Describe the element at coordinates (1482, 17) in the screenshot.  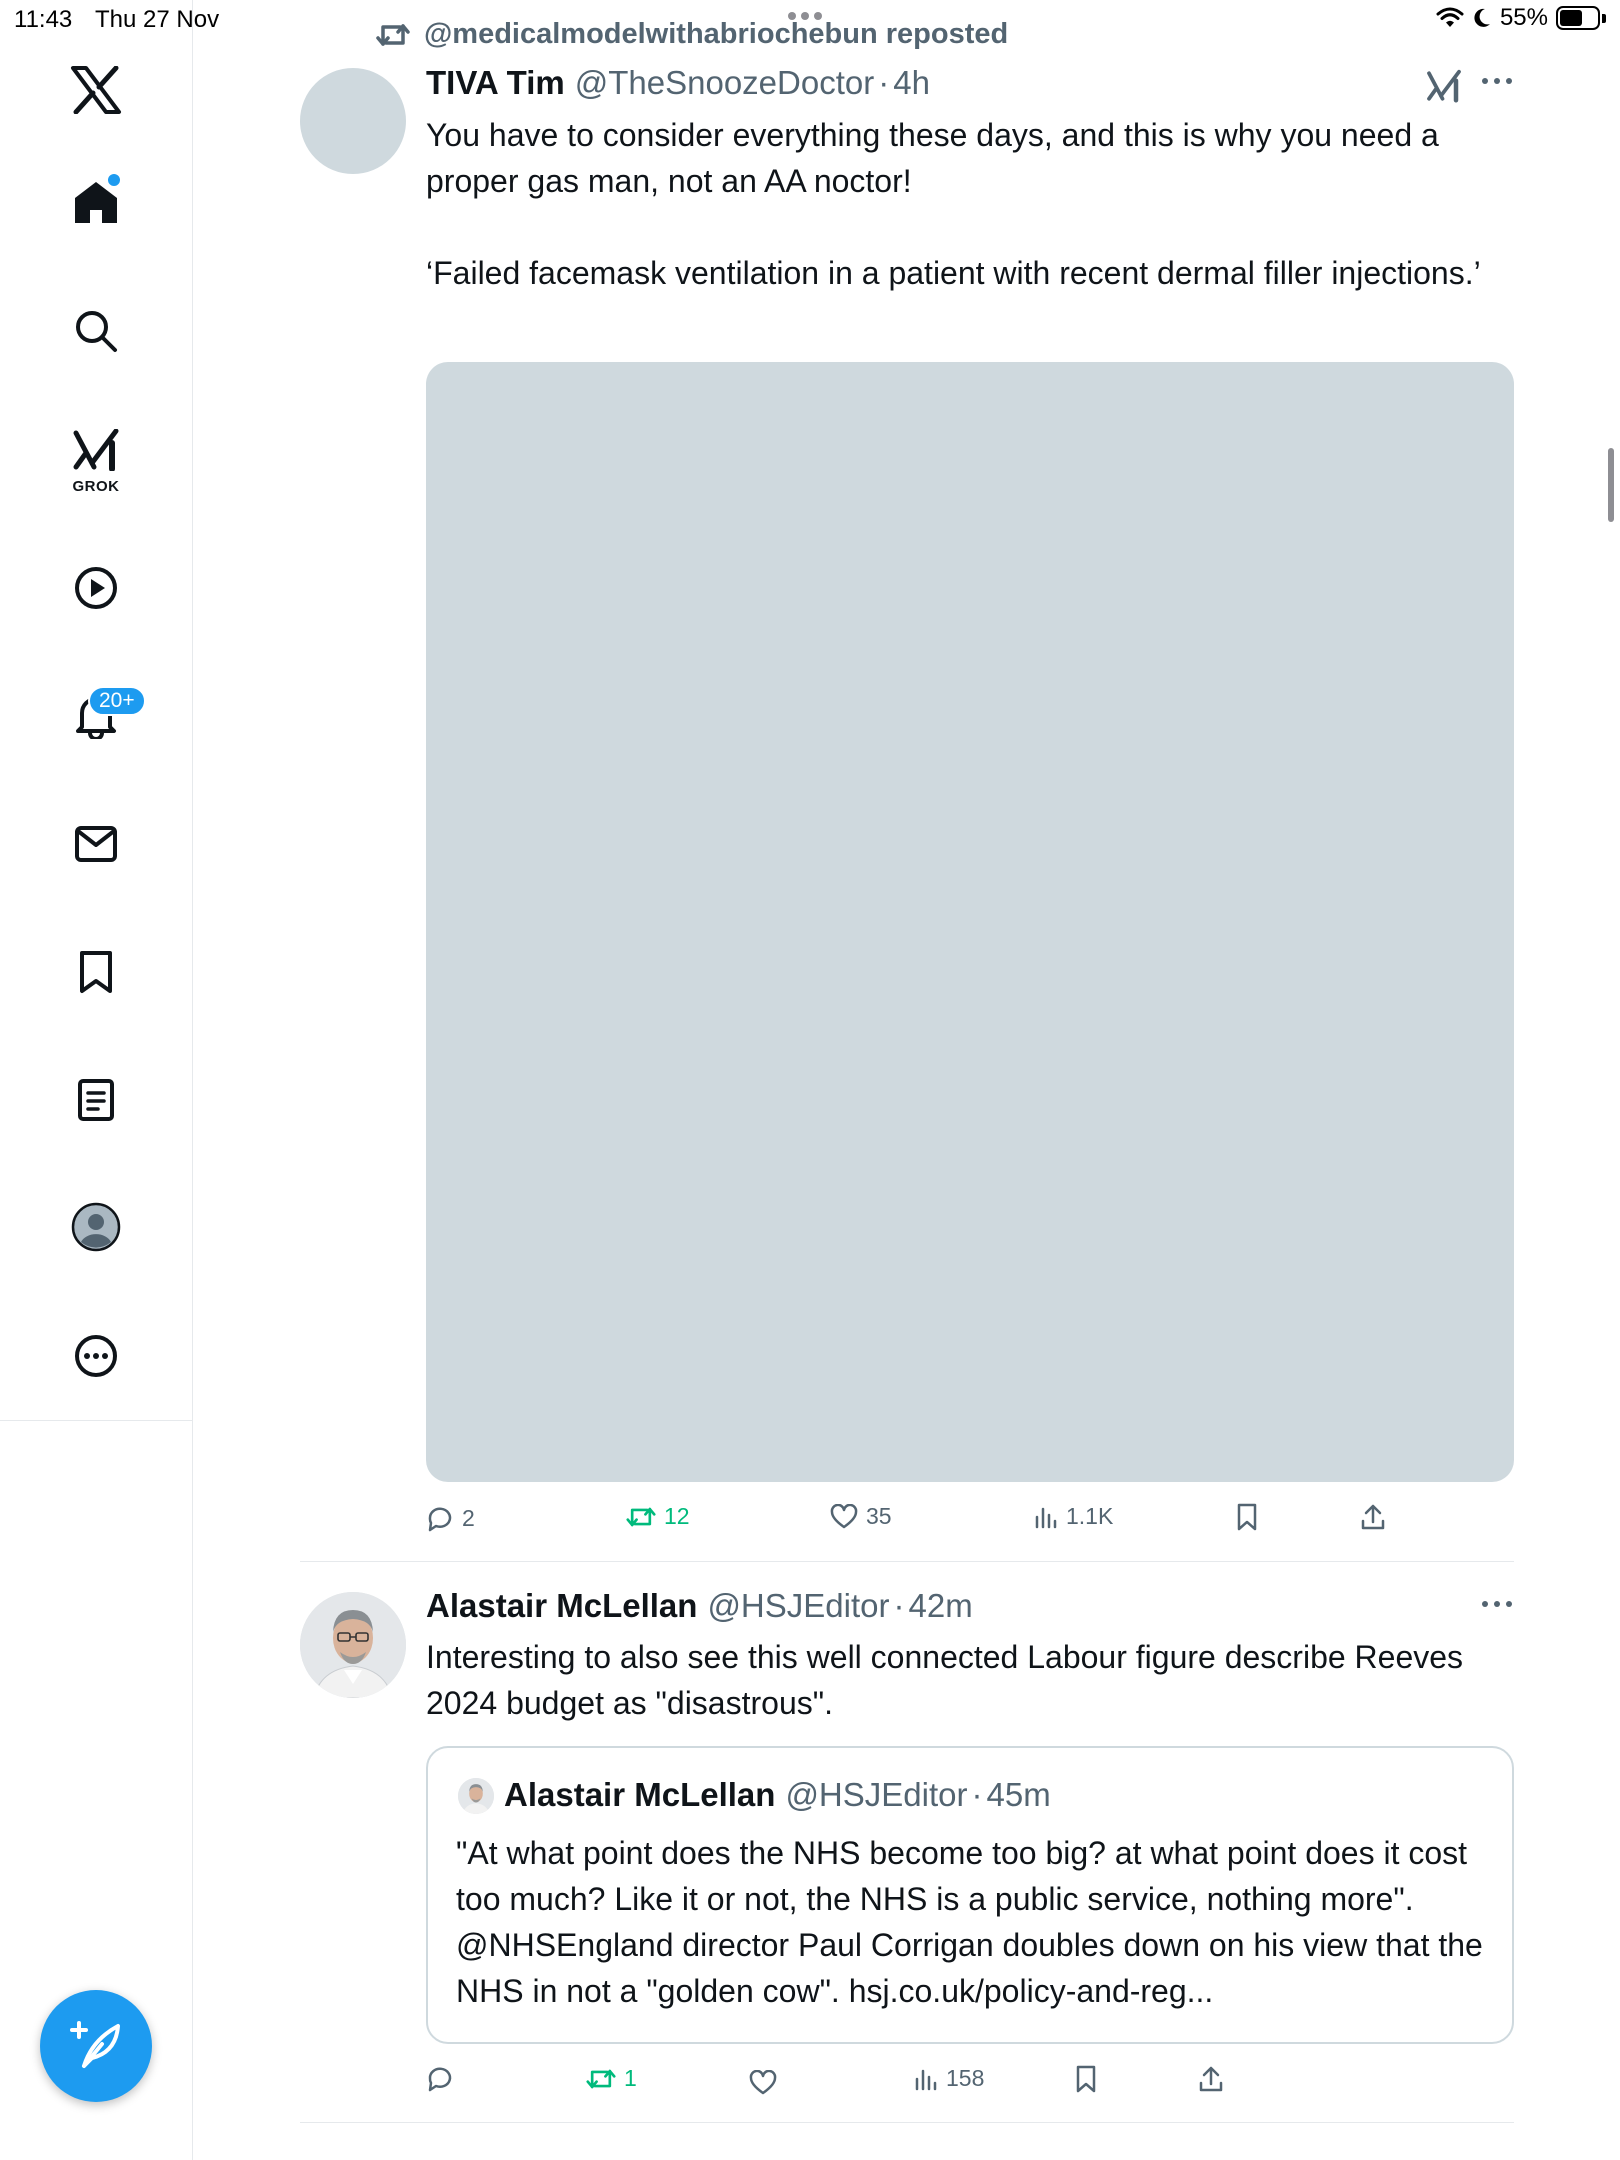
I see `moon-icon` at that location.